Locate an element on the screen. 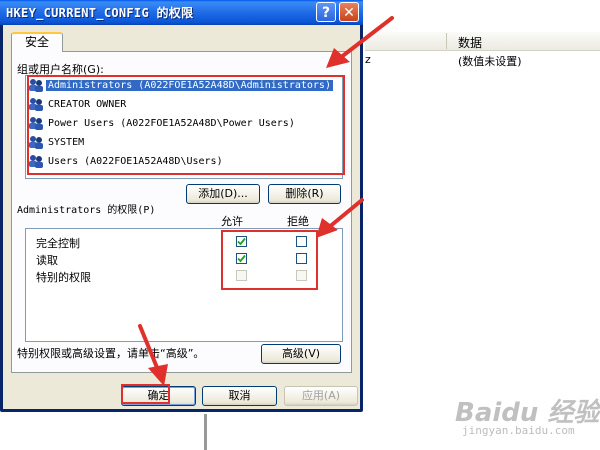  arrow-3-shaft is located at coordinates (149, 348).